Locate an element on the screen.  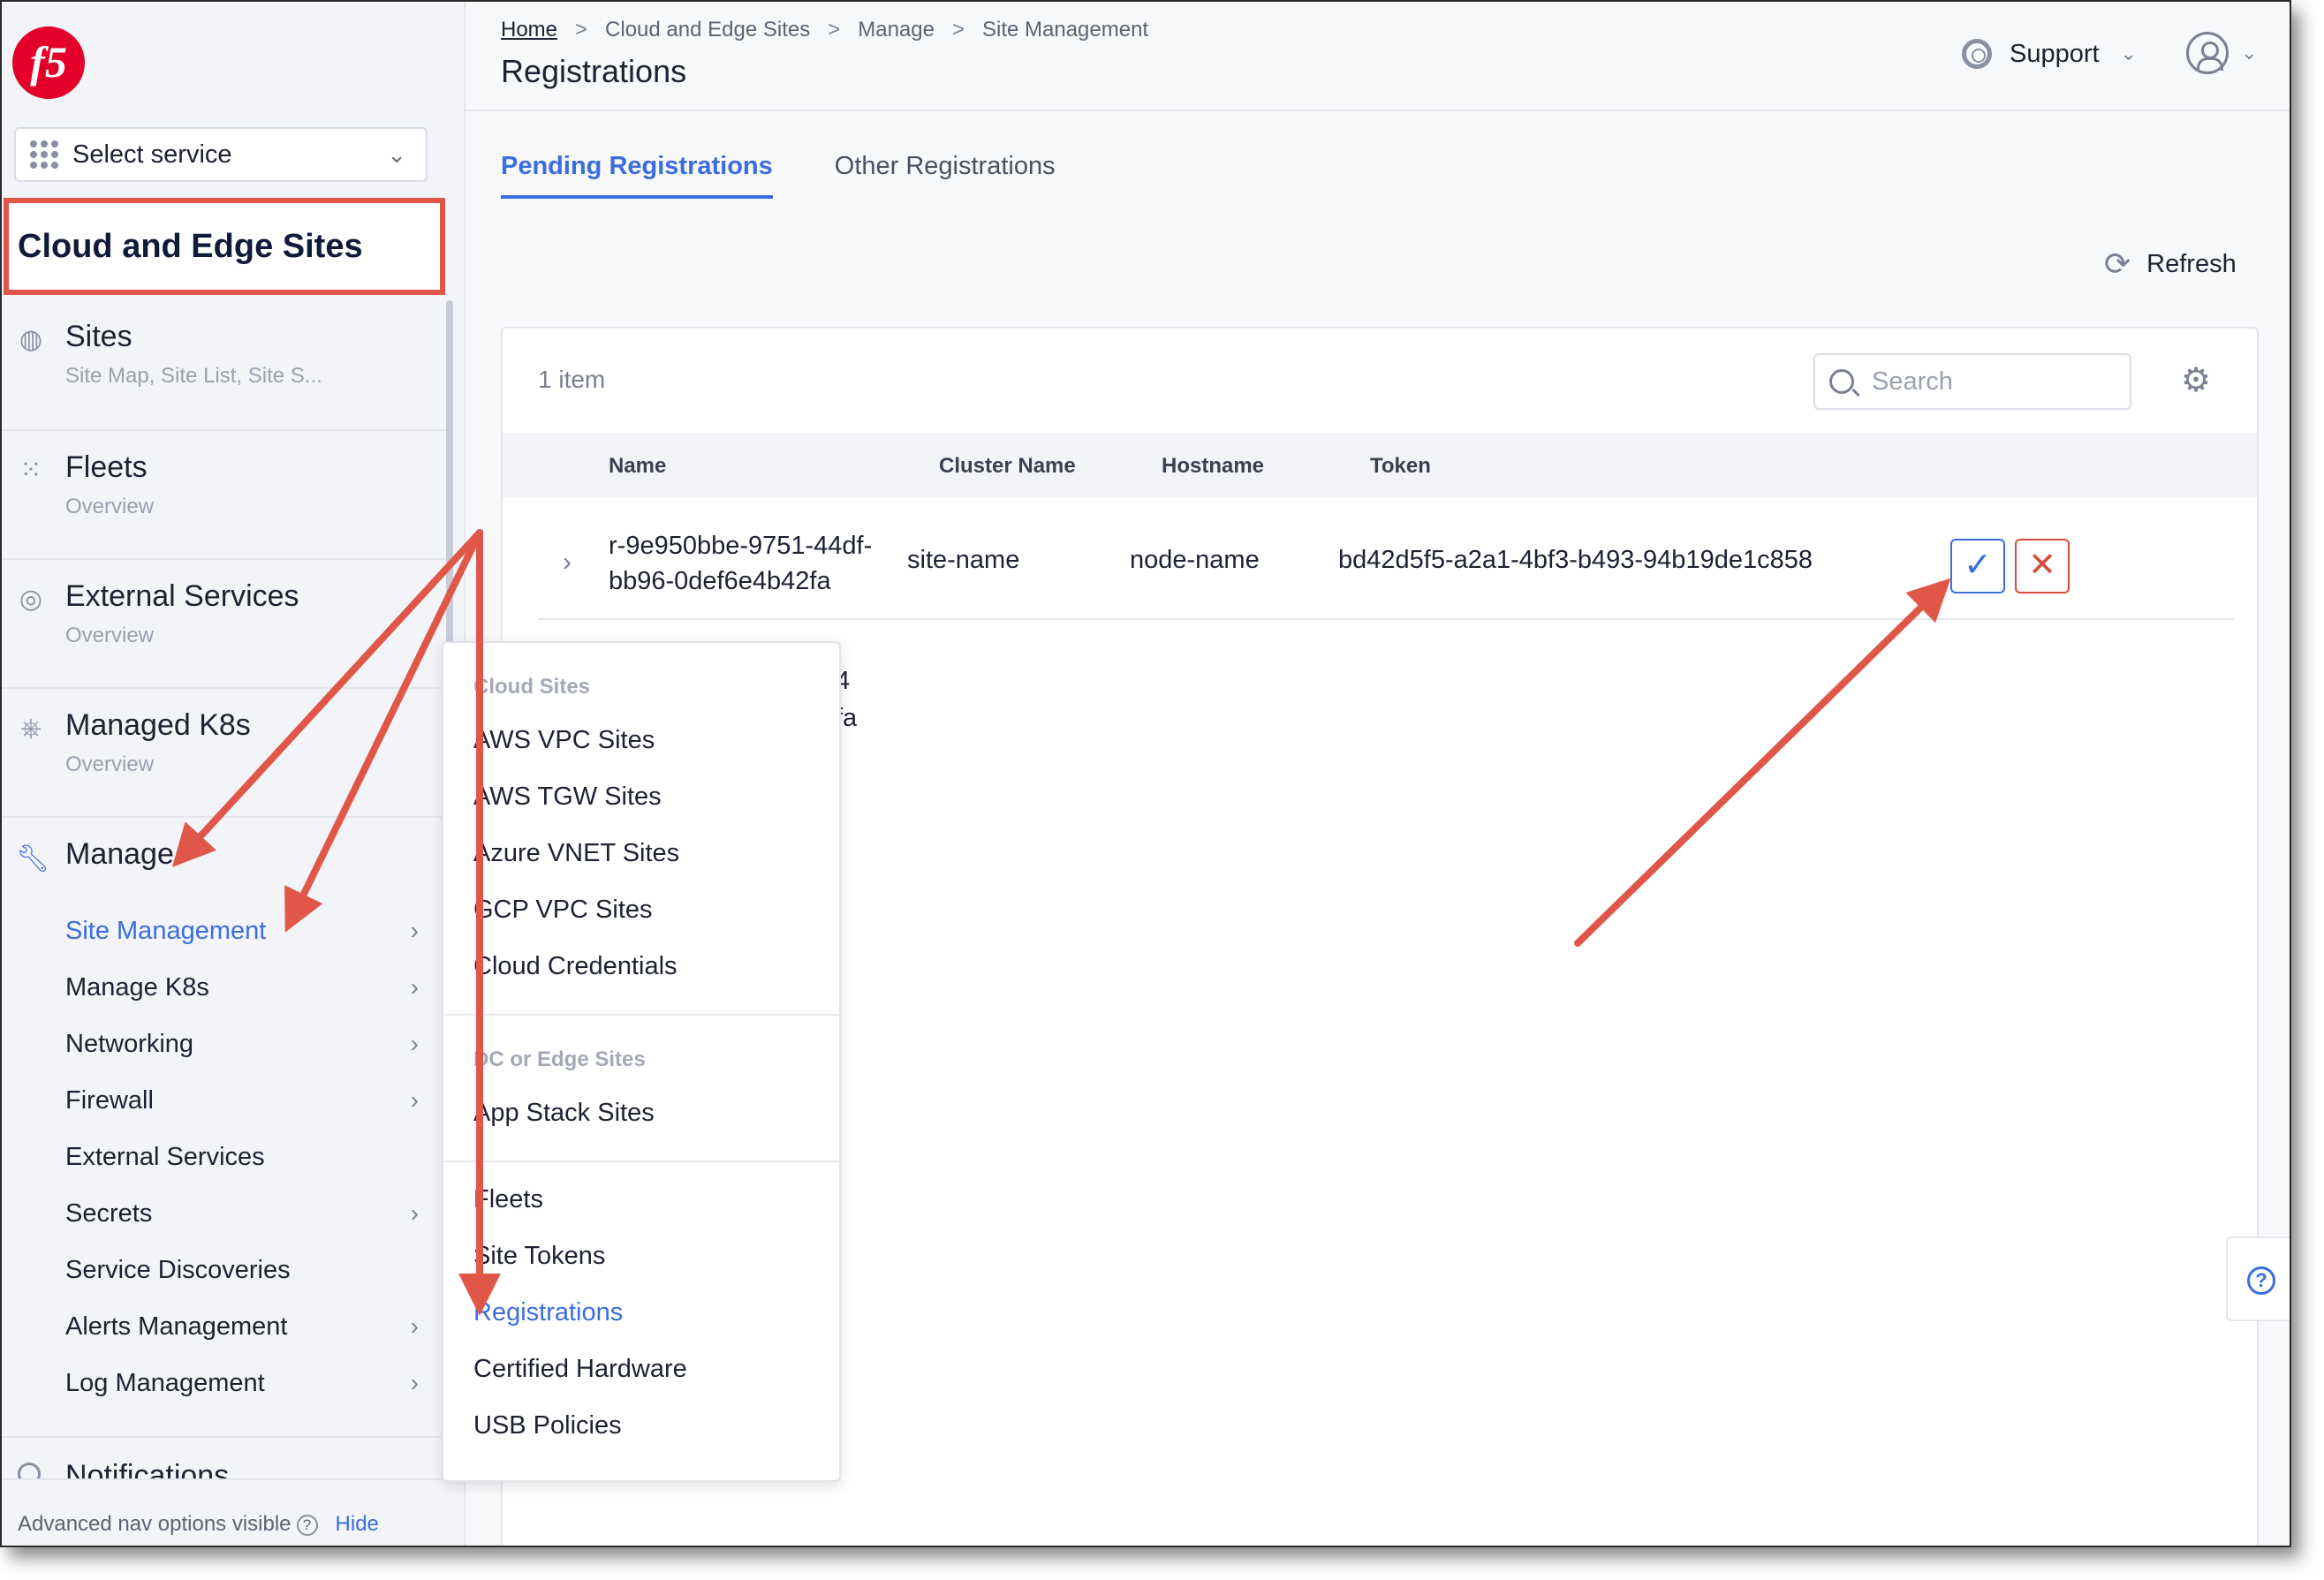
nav-item-external-services: External Services is located at coordinates (242, 1157).